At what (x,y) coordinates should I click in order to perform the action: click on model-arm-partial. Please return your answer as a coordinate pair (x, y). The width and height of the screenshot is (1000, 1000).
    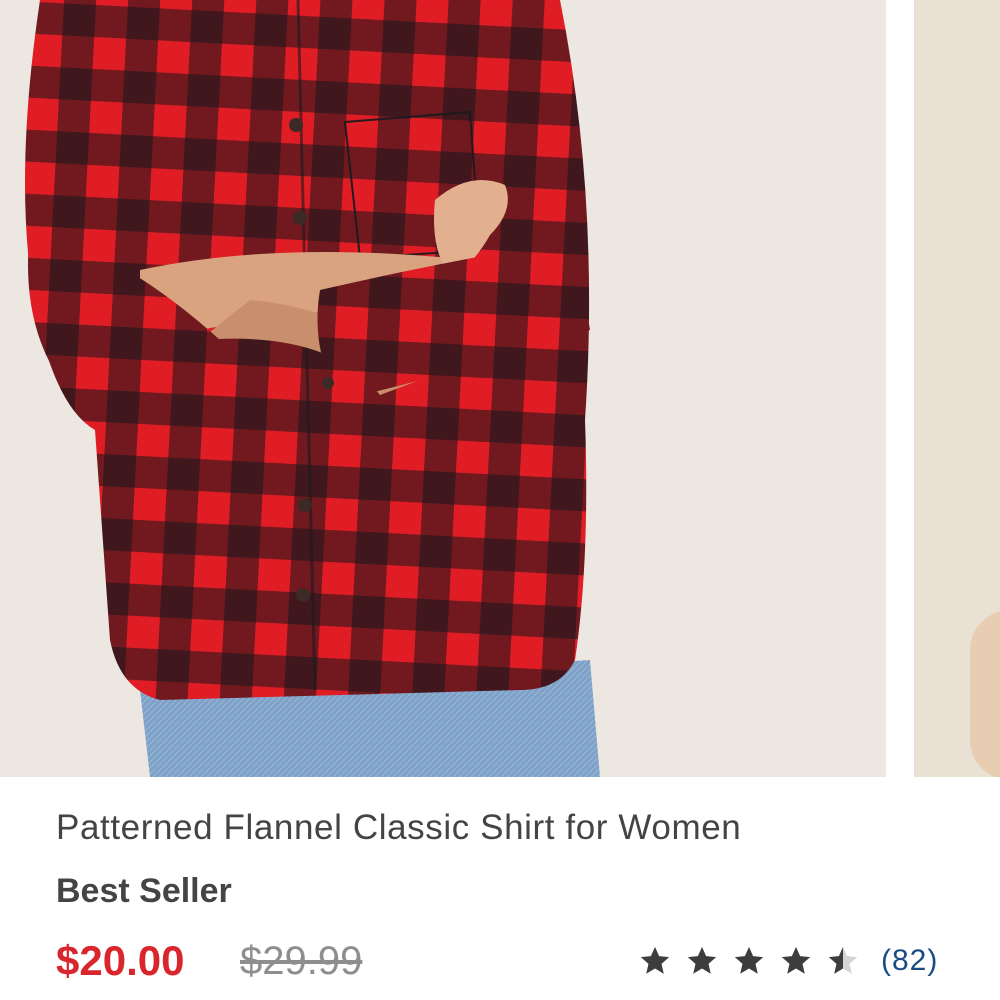
    Looking at the image, I should click on (985, 693).